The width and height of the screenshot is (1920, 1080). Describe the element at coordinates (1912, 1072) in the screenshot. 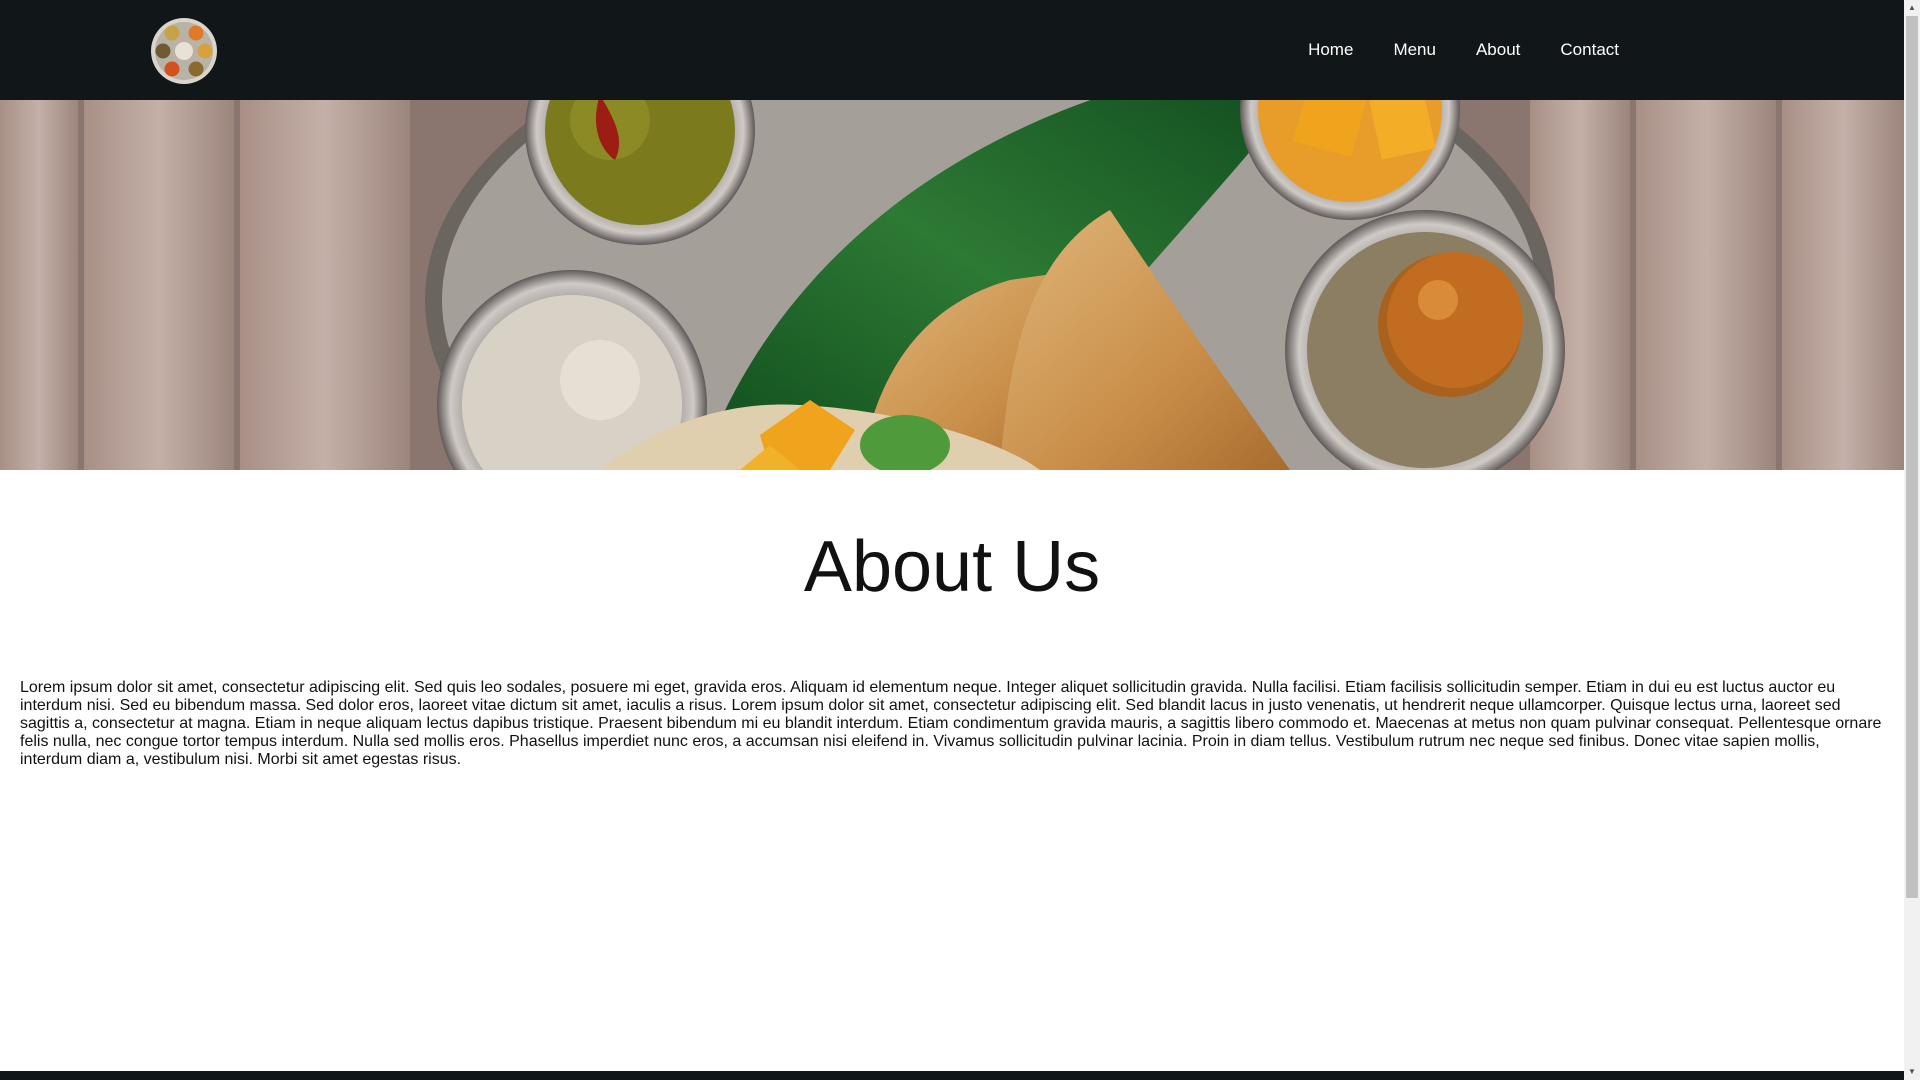

I see `scroll-down-arrow-icon: ▼` at that location.